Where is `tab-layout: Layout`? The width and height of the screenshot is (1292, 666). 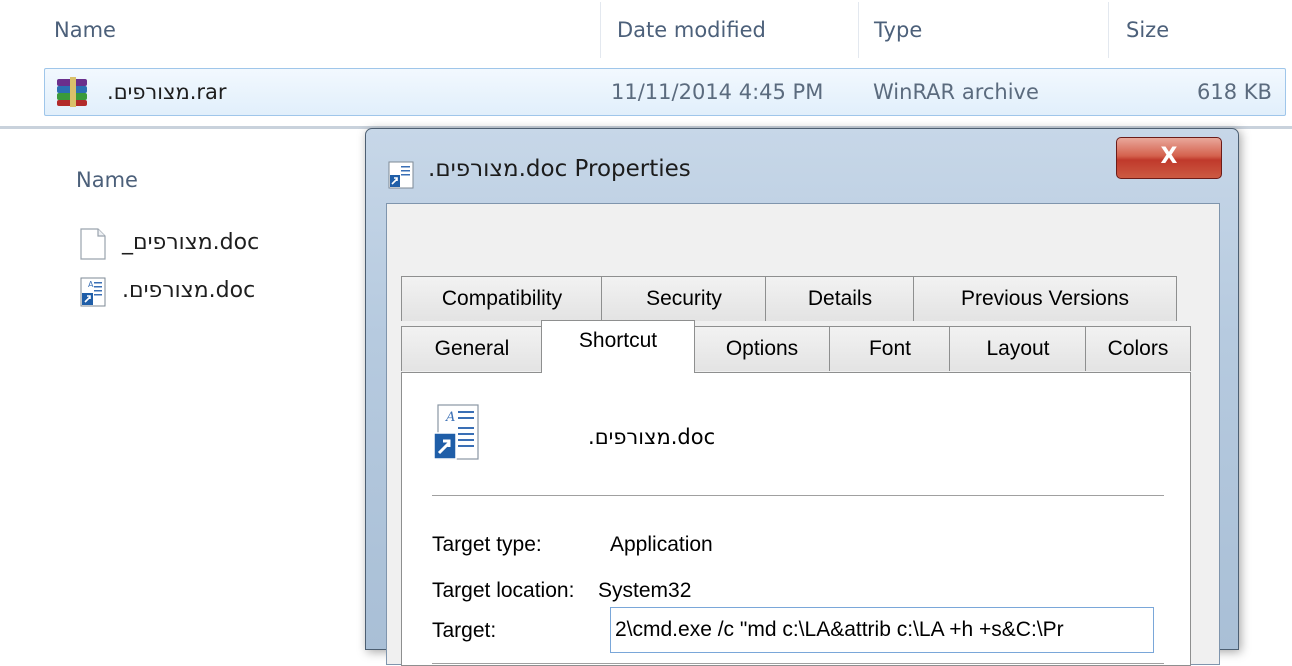 tab-layout: Layout is located at coordinates (1018, 348).